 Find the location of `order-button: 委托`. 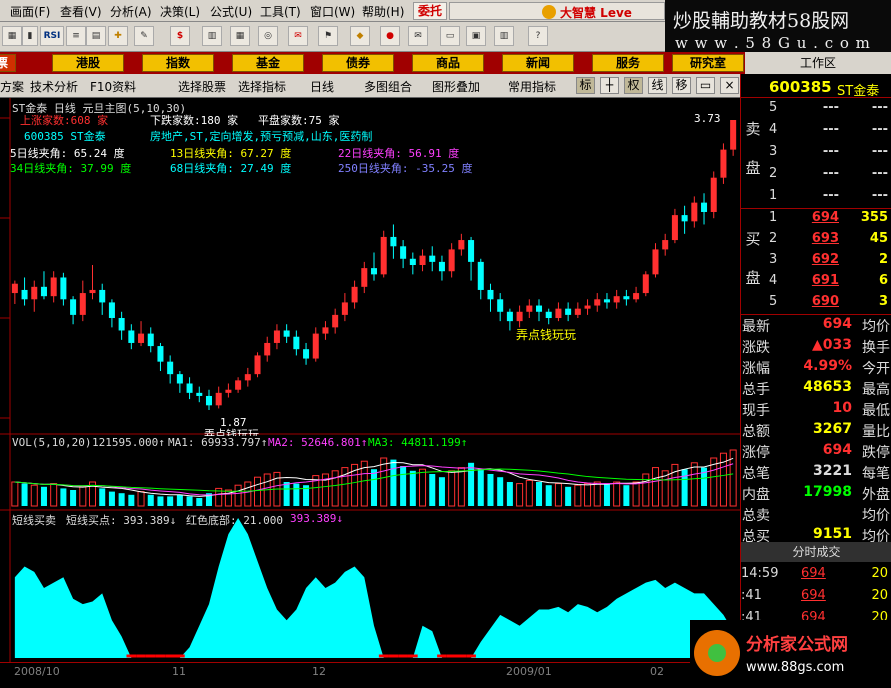

order-button: 委托 is located at coordinates (430, 11).